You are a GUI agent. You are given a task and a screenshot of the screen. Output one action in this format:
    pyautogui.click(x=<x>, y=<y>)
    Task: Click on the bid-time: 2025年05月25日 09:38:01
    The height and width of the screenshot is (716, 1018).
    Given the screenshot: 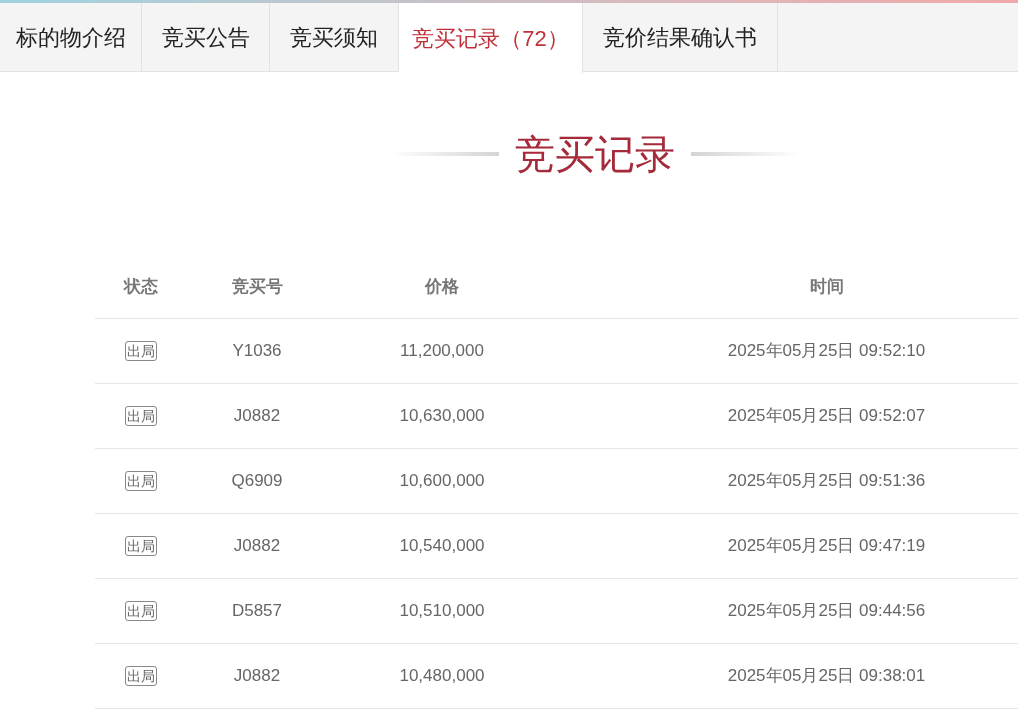 What is the action you would take?
    pyautogui.click(x=826, y=676)
    